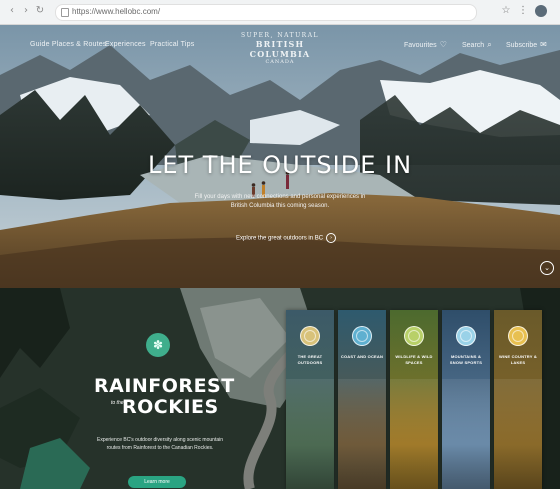 The width and height of the screenshot is (560, 489). Describe the element at coordinates (68, 44) in the screenshot. I see `nav-places: Guide Places & Routes` at that location.